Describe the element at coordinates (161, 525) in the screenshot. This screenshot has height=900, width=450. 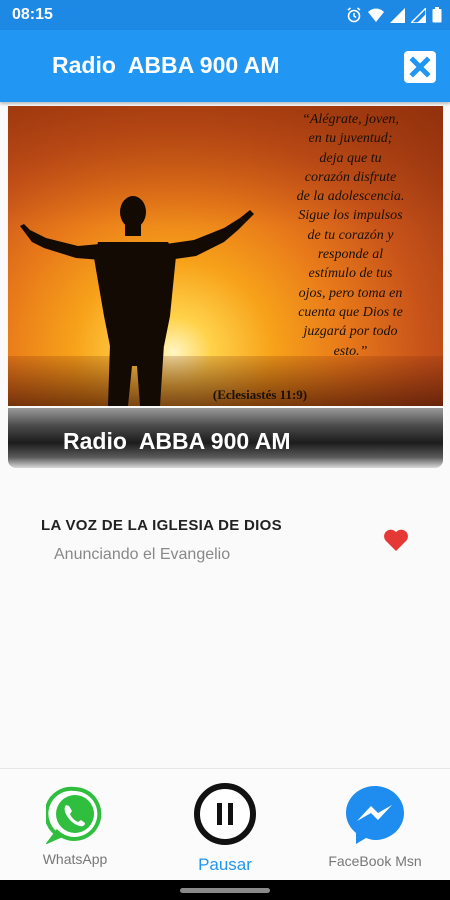
I see `program-title: LA VOZ DE LA IGLESIA DE DIOS` at that location.